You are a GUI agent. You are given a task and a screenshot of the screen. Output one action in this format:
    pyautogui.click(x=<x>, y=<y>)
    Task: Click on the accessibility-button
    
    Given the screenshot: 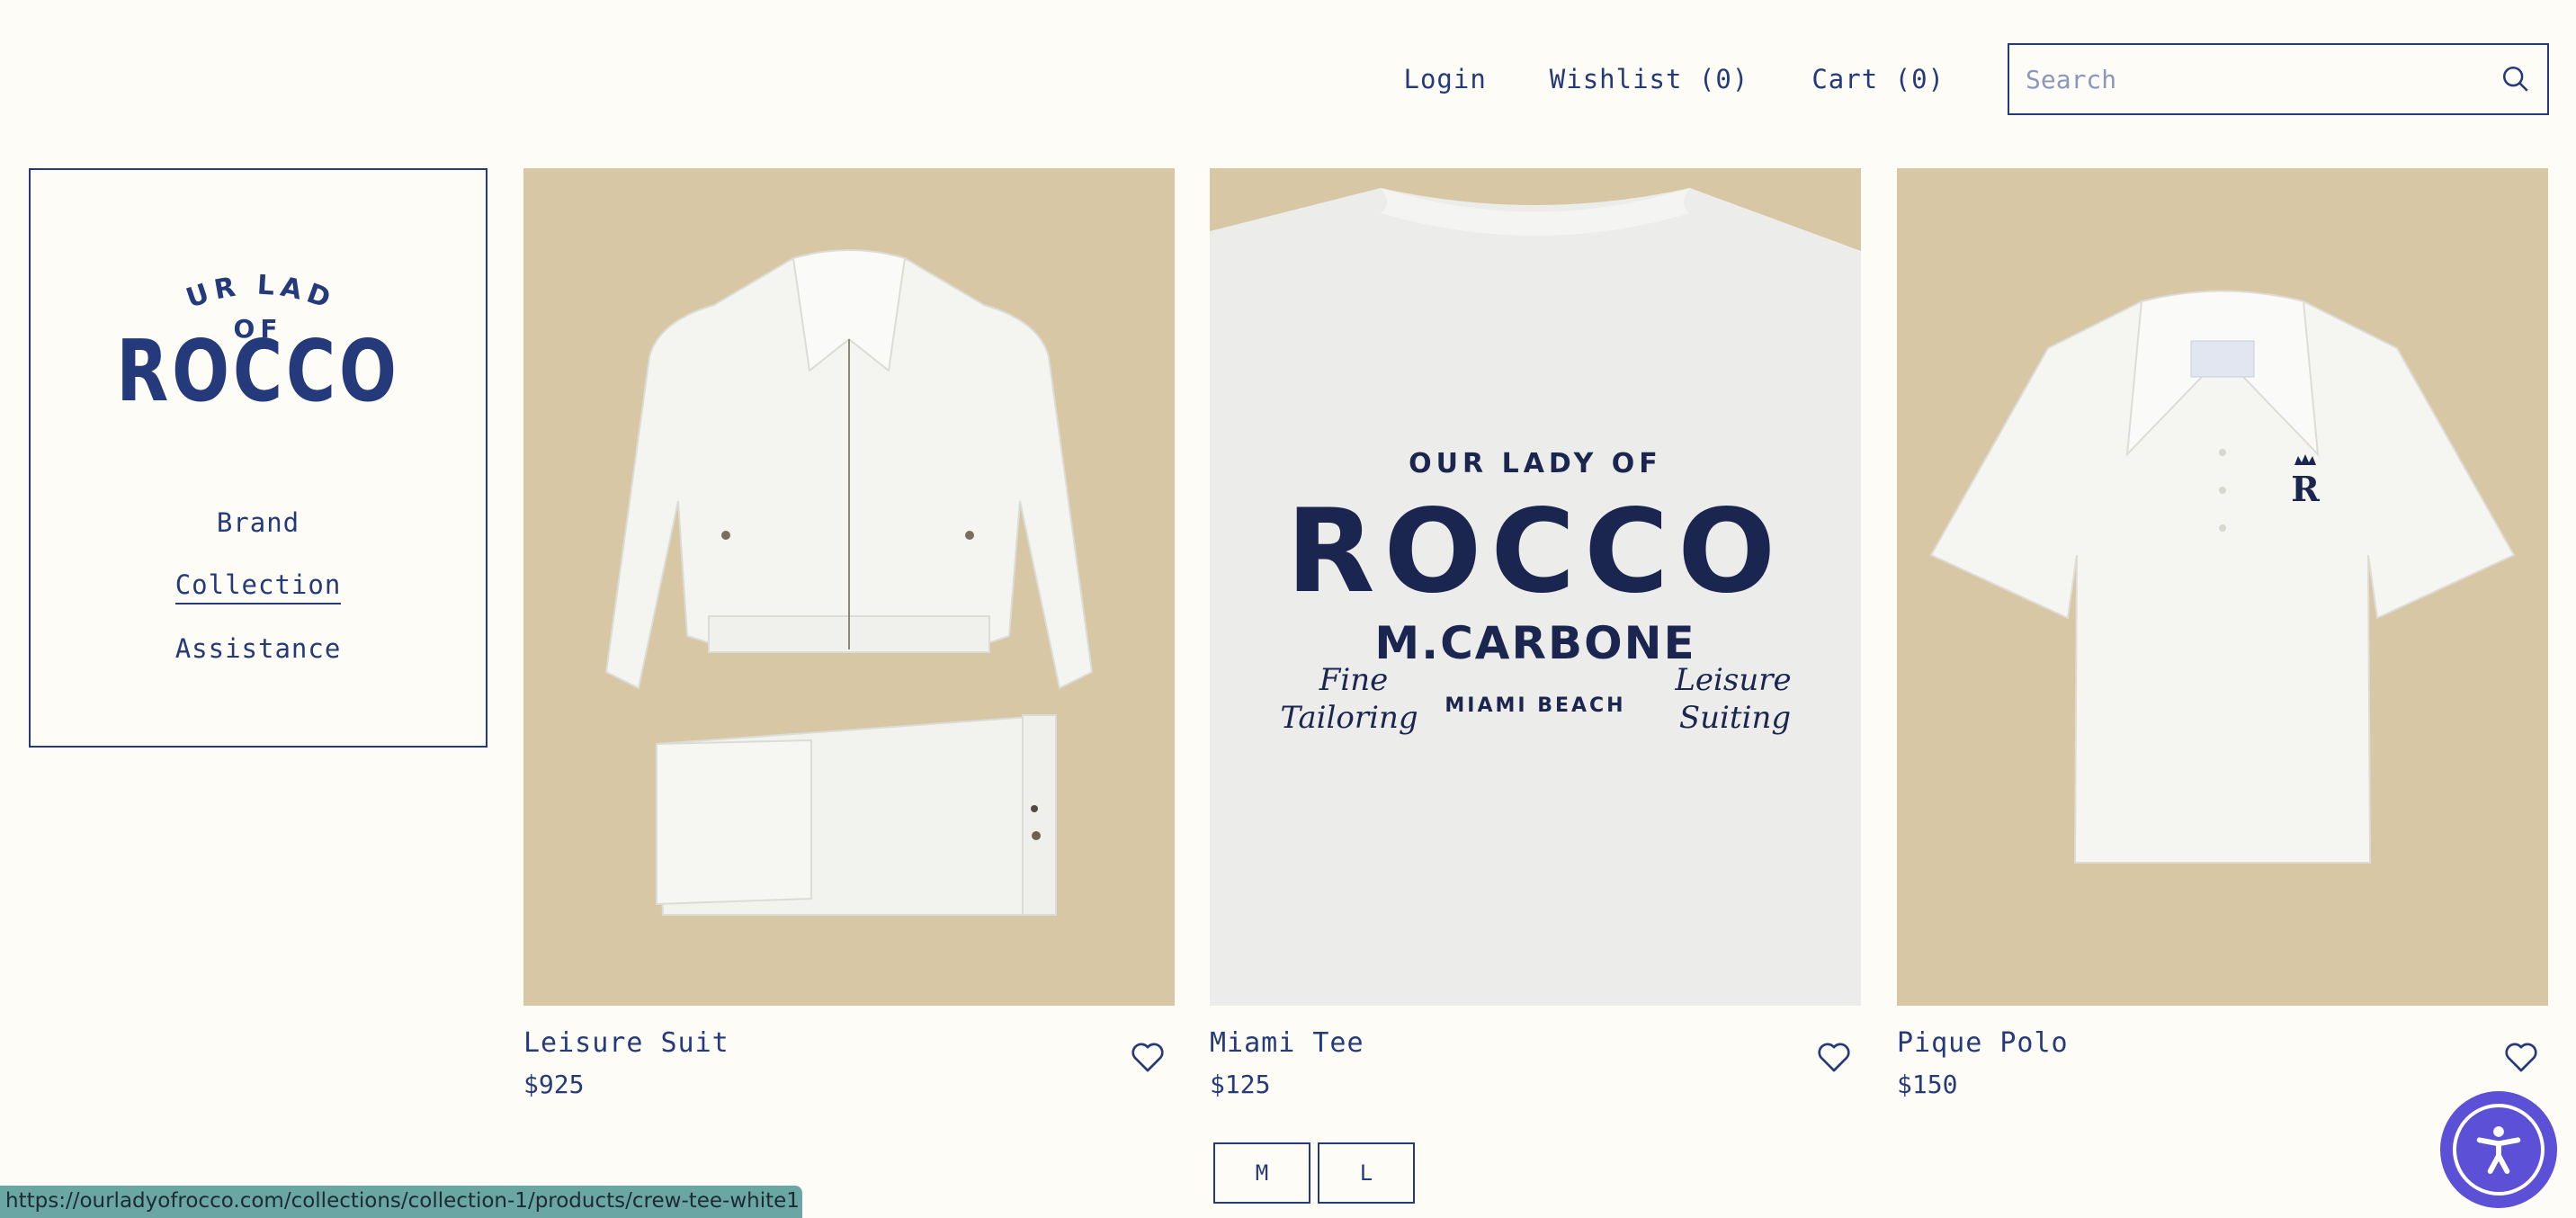 What is the action you would take?
    pyautogui.click(x=2498, y=1149)
    